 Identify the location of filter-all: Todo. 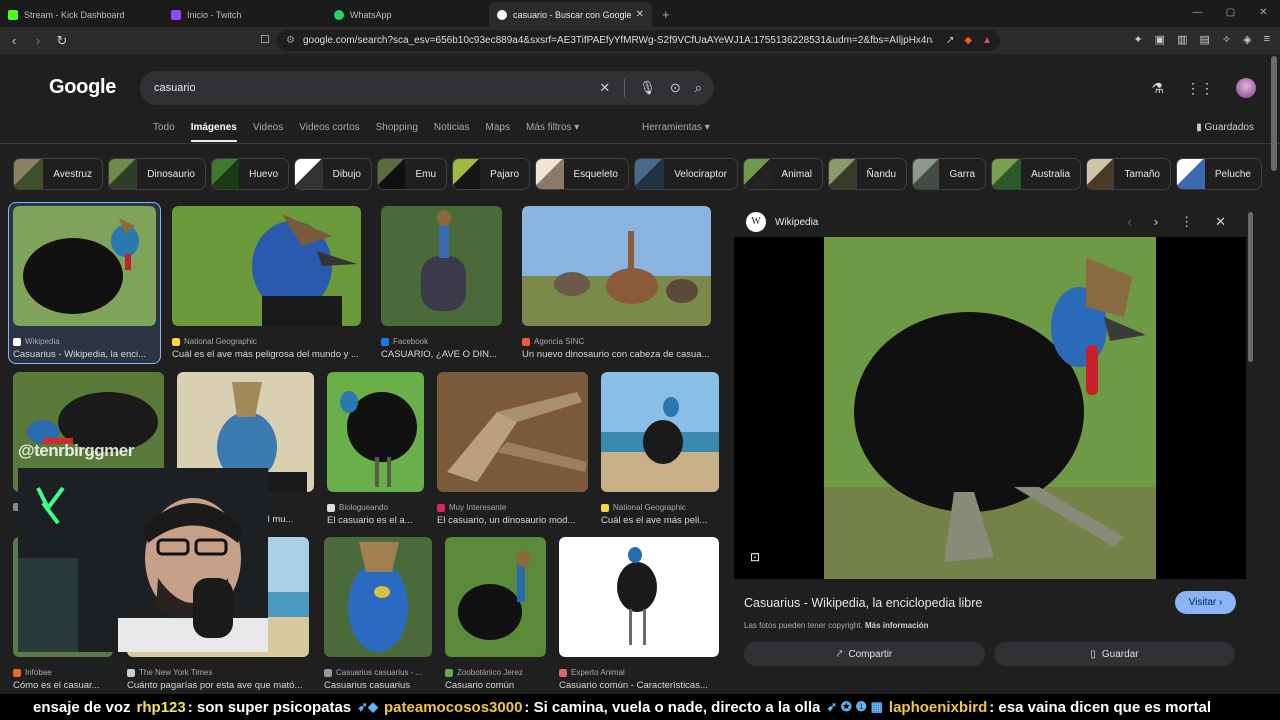
(164, 127).